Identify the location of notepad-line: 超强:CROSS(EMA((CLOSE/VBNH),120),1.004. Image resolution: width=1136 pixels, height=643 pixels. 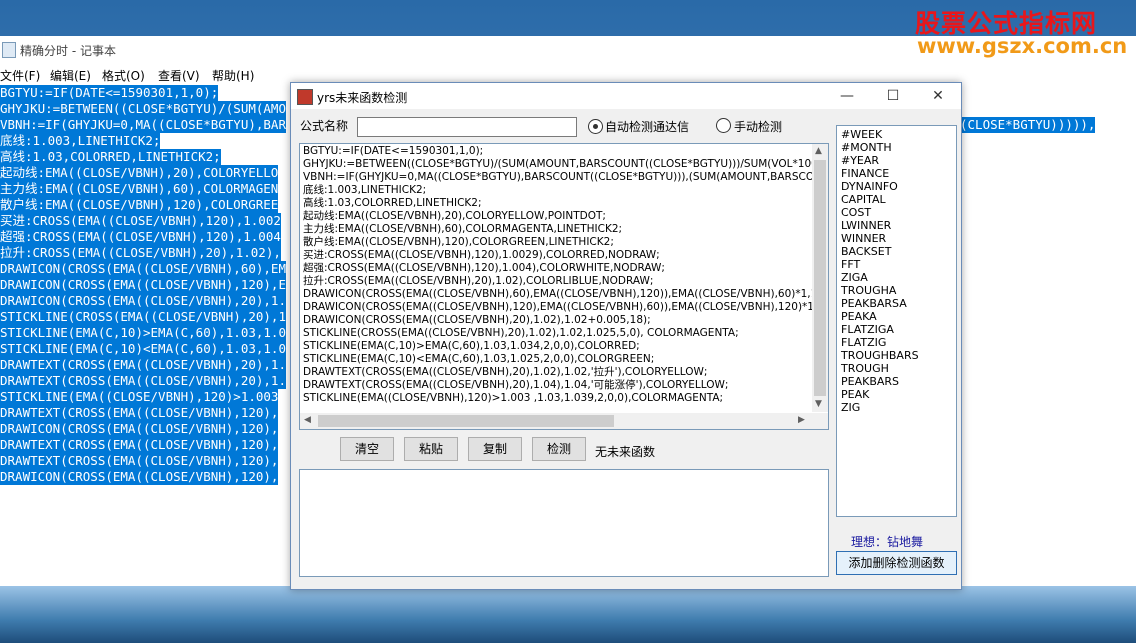
(140, 237).